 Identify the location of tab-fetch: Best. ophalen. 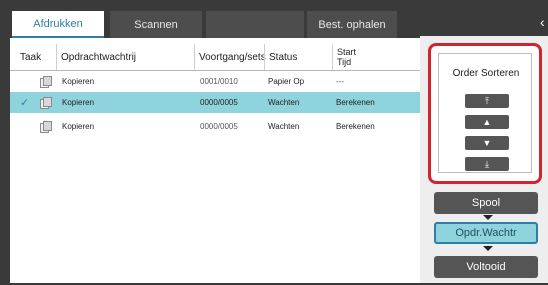
(352, 24).